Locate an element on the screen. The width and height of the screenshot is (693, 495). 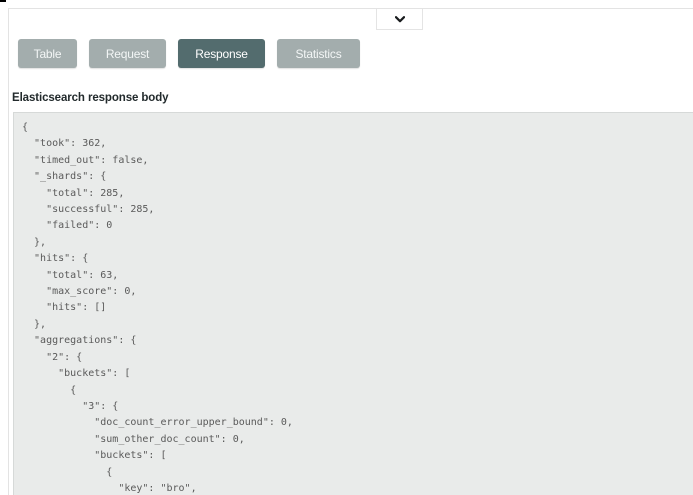
top-divider is located at coordinates (350, 8).